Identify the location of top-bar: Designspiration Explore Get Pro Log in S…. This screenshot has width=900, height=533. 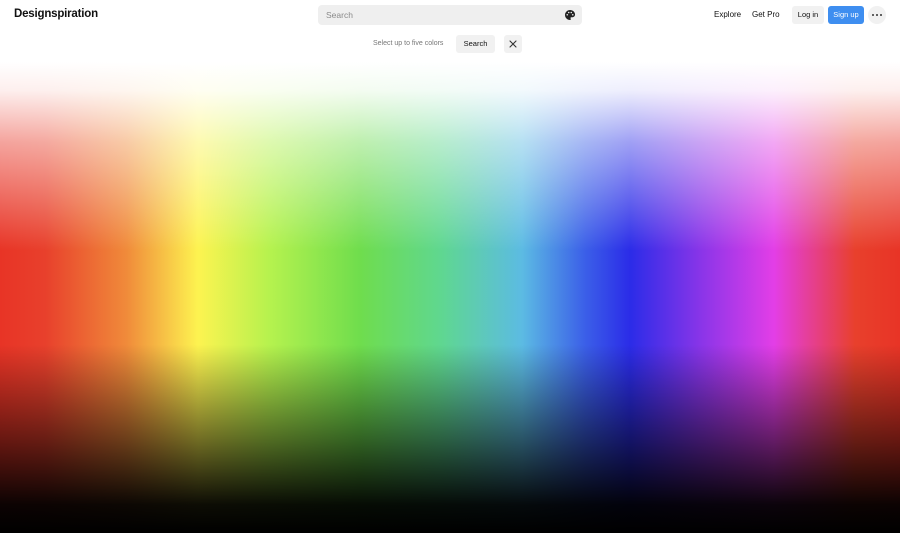
(450, 15).